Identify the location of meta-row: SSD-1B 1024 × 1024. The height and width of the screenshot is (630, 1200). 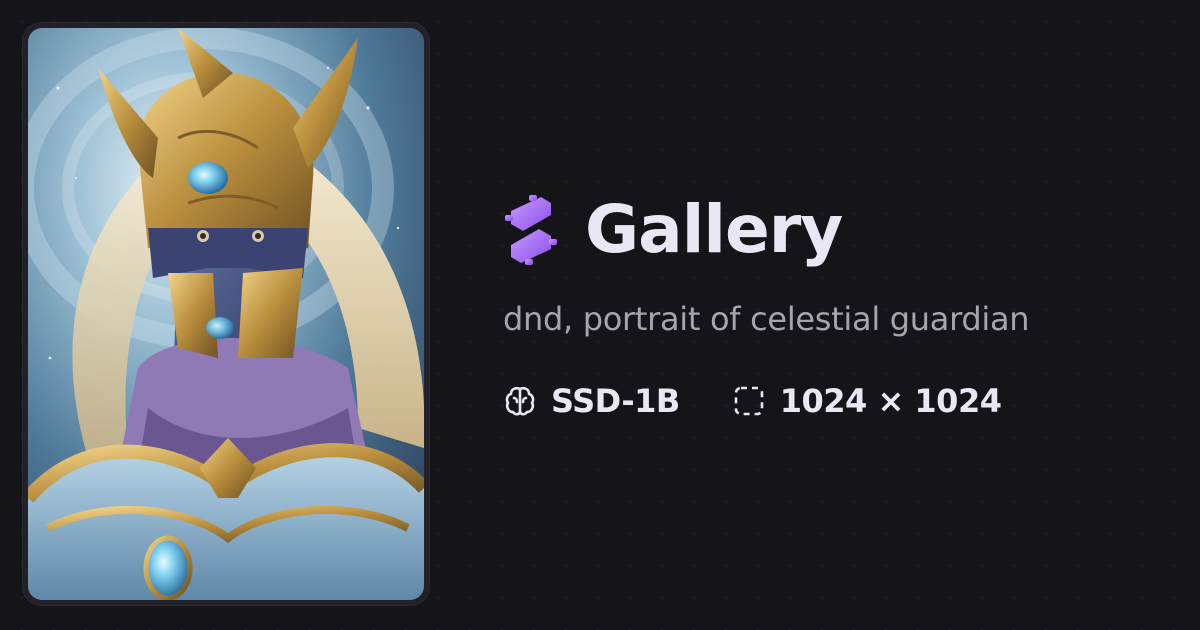
(833, 401).